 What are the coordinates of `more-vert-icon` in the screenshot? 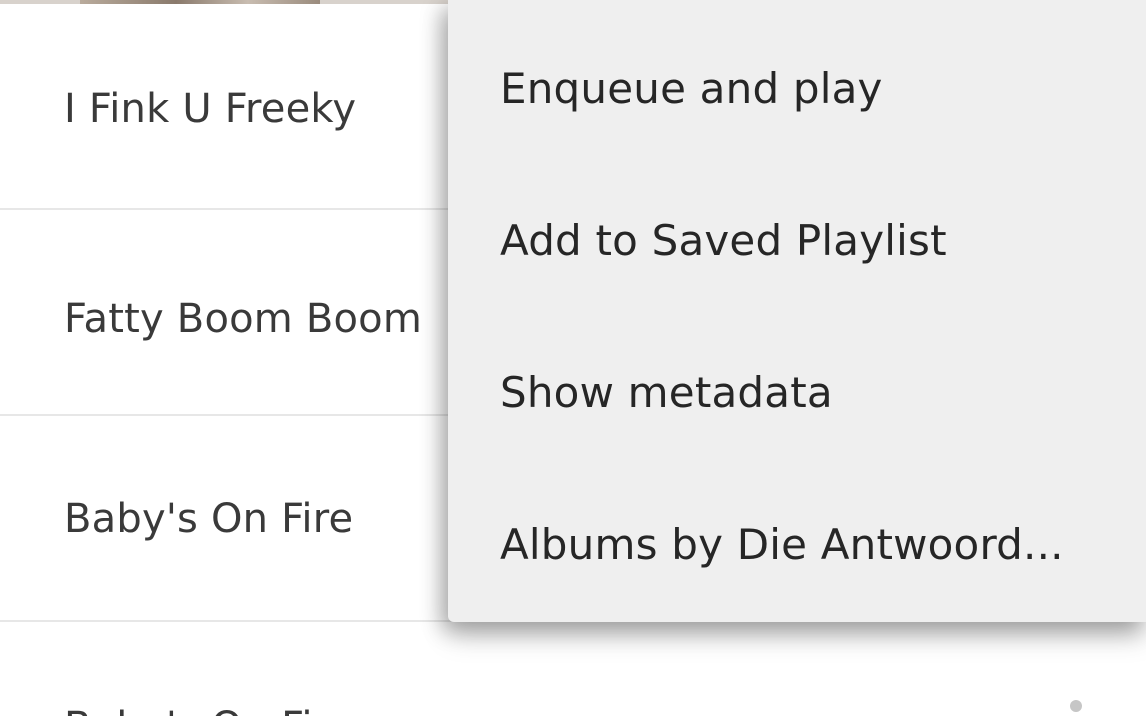 It's located at (1076, 706).